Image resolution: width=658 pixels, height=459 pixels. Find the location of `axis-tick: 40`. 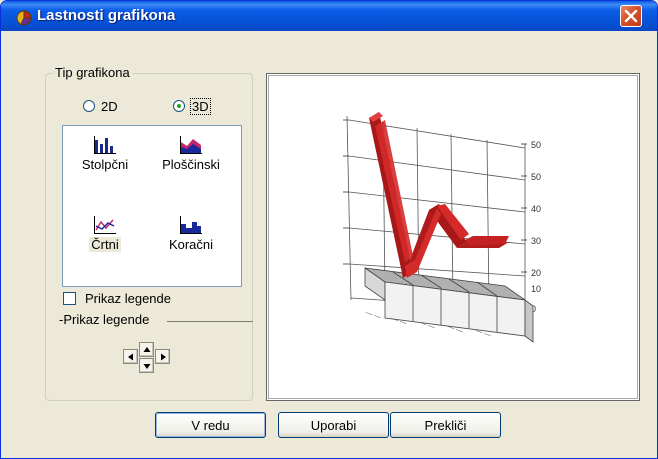

axis-tick: 40 is located at coordinates (536, 209).